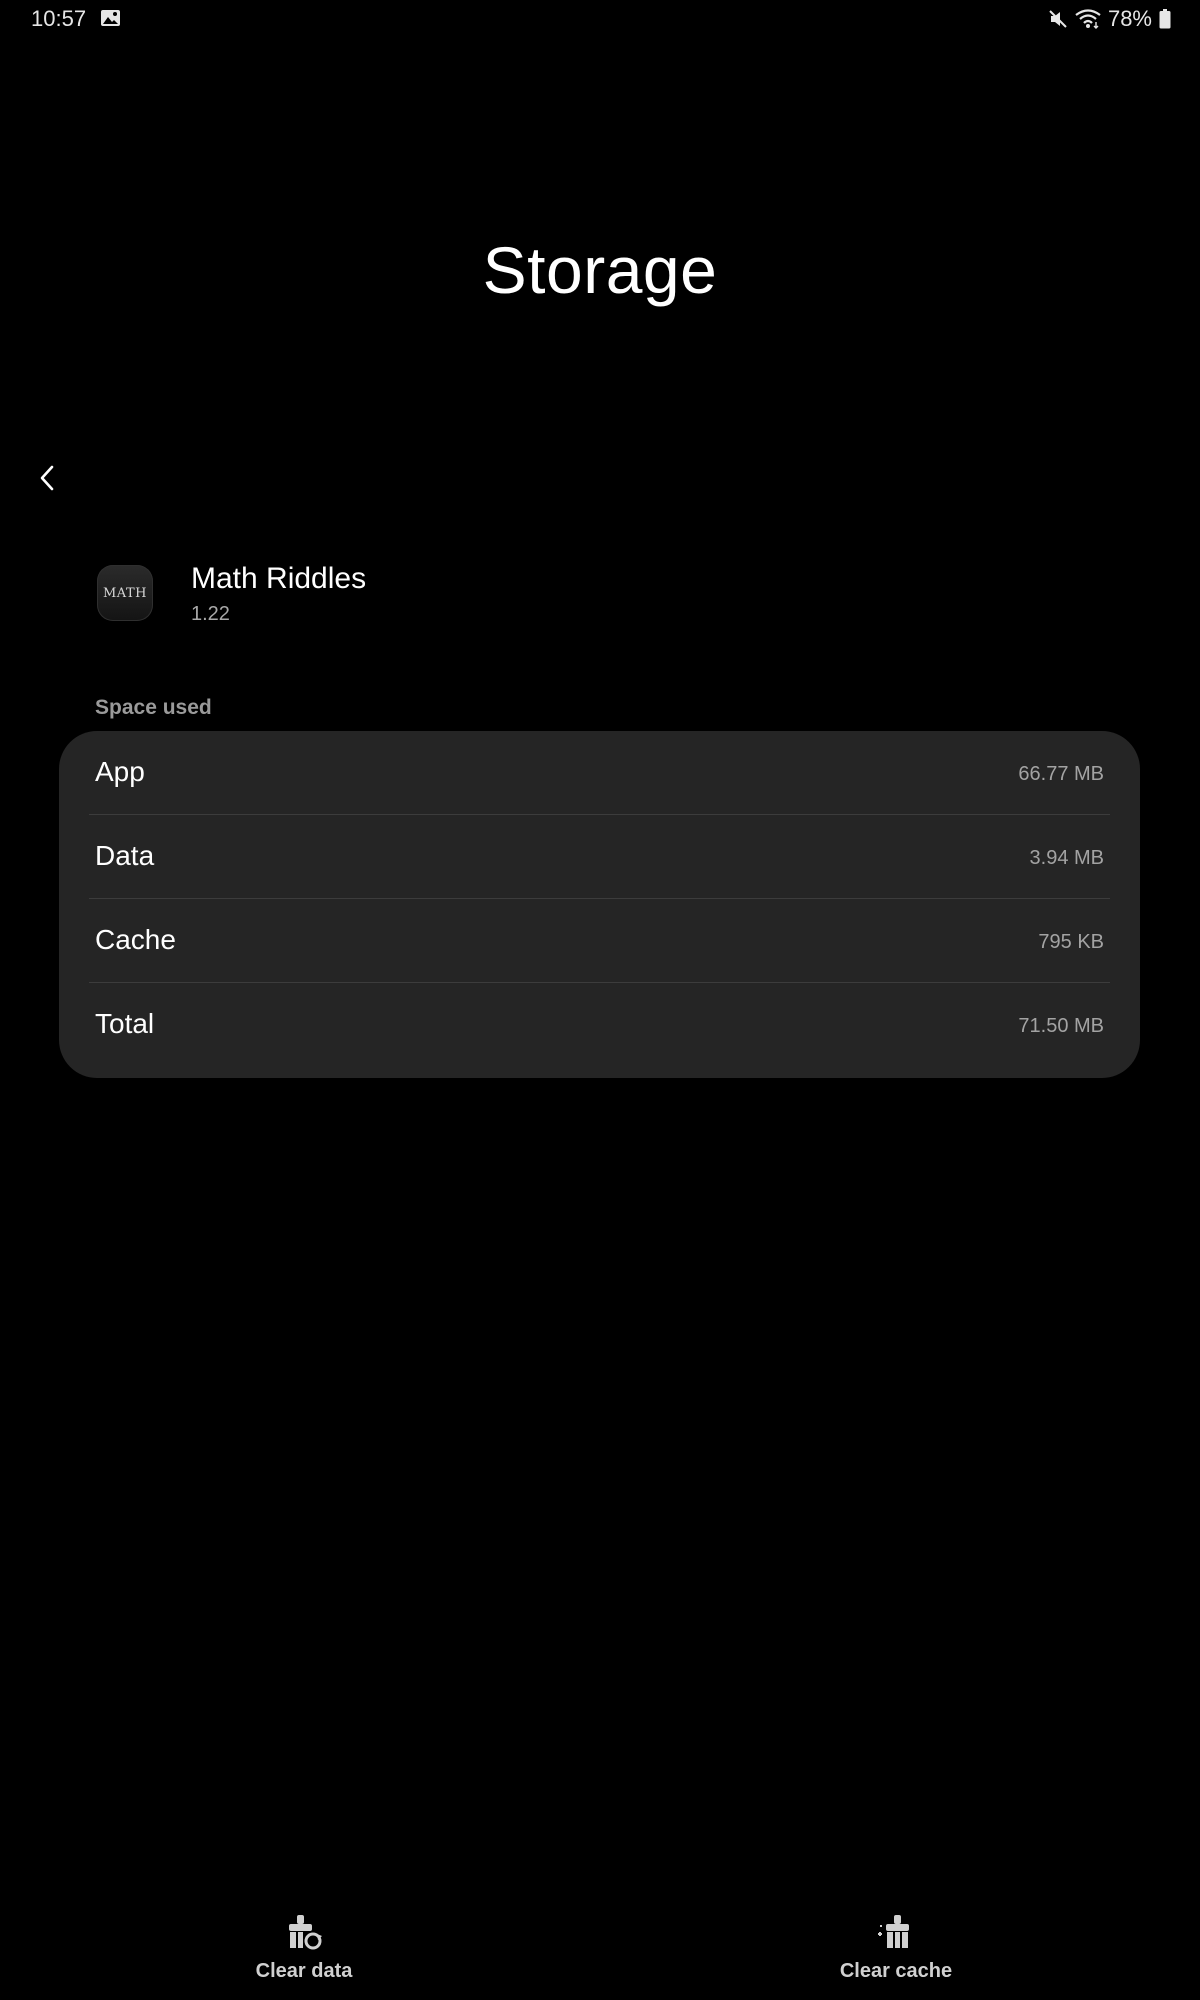 This screenshot has height=2000, width=1200. I want to click on clear-data-icon, so click(305, 1932).